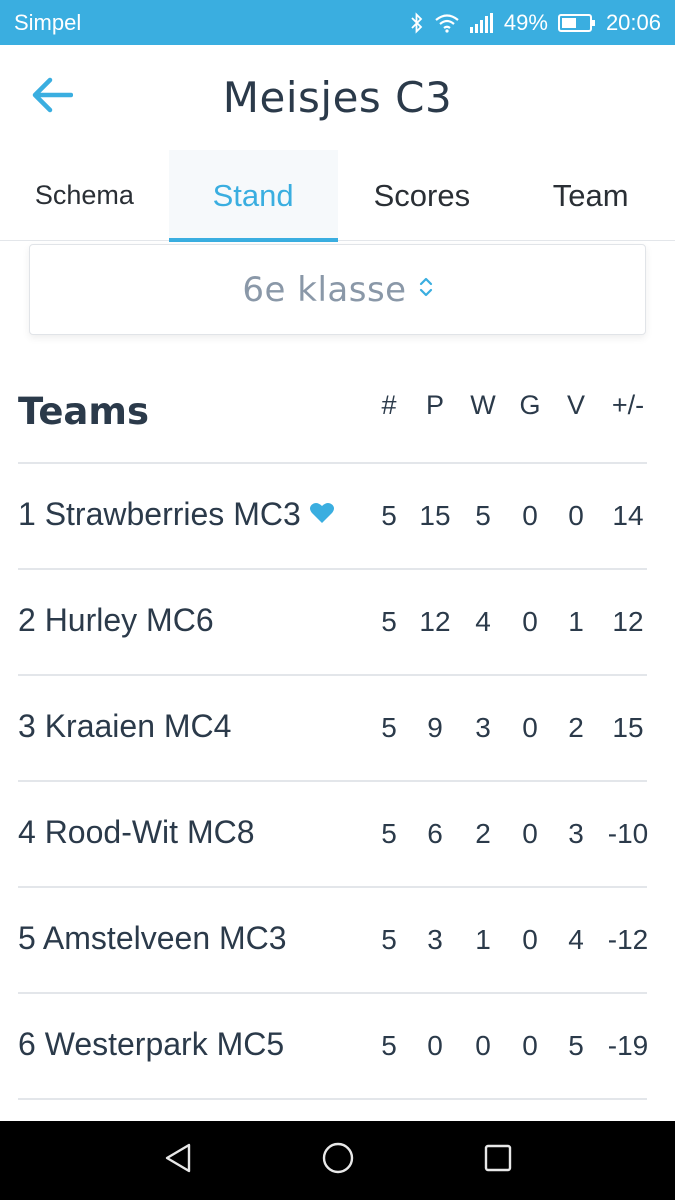  I want to click on cell-won: 5, so click(483, 515).